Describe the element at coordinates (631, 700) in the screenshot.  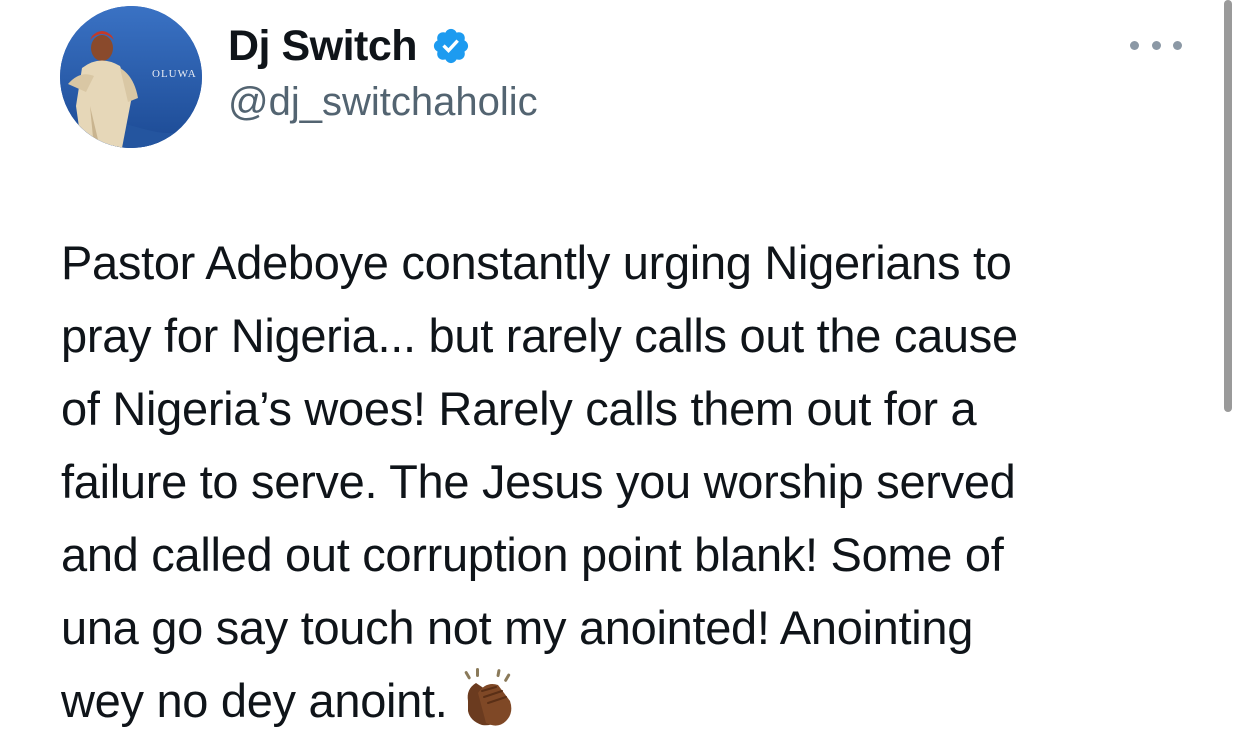
I see `tweet-text-last-line: wey no dey anoint.` at that location.